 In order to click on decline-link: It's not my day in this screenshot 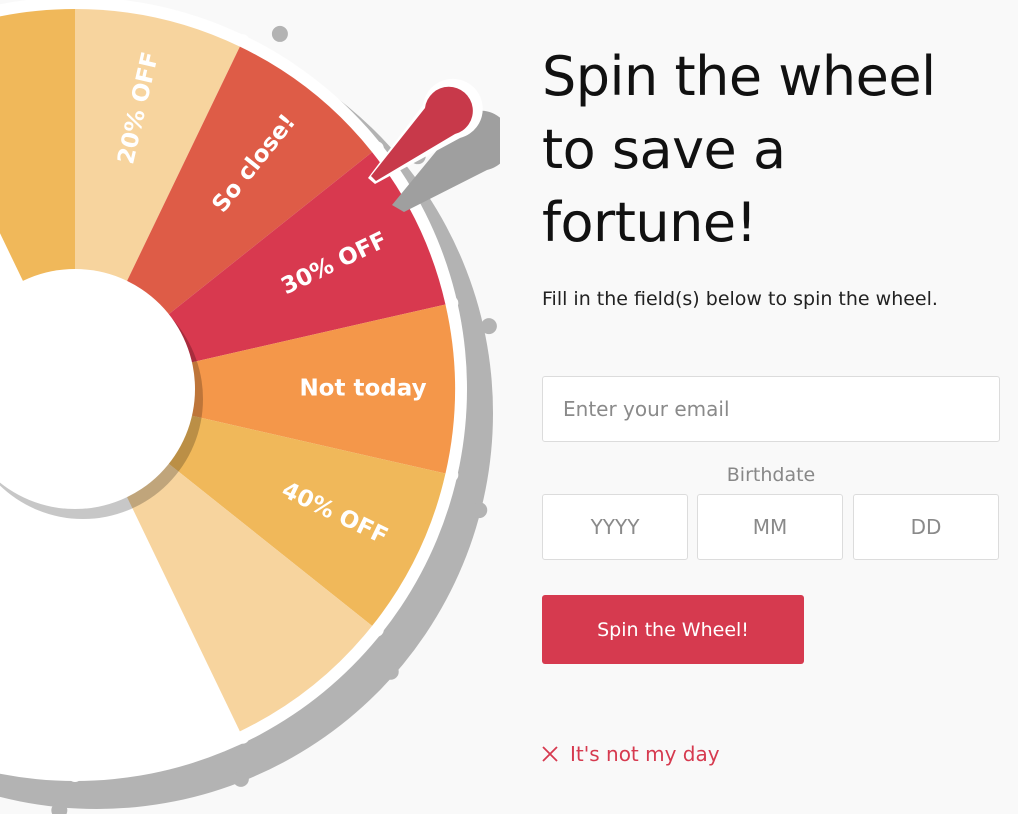, I will do `click(631, 754)`.